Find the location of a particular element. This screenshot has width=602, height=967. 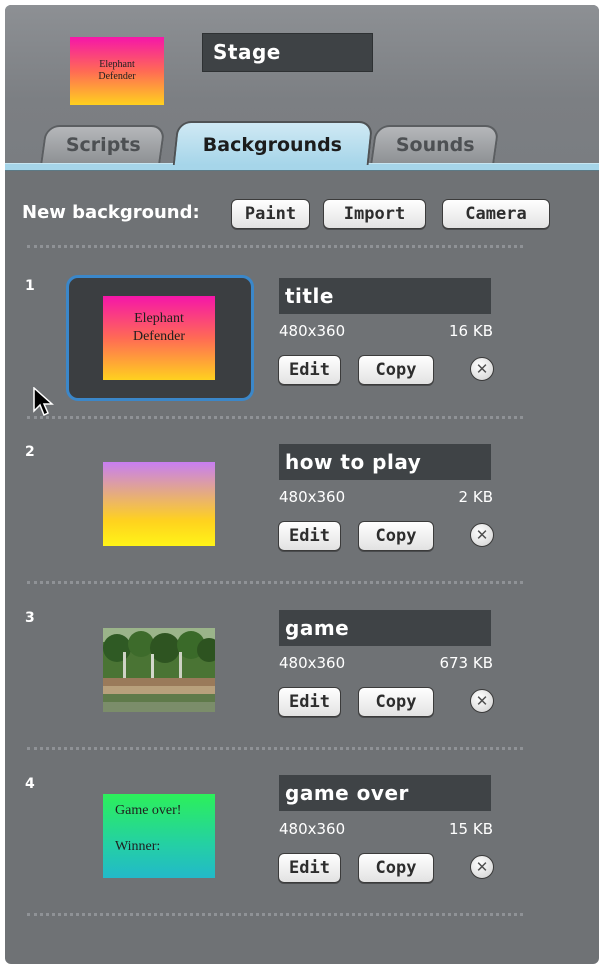

background-name-field: title is located at coordinates (385, 296).